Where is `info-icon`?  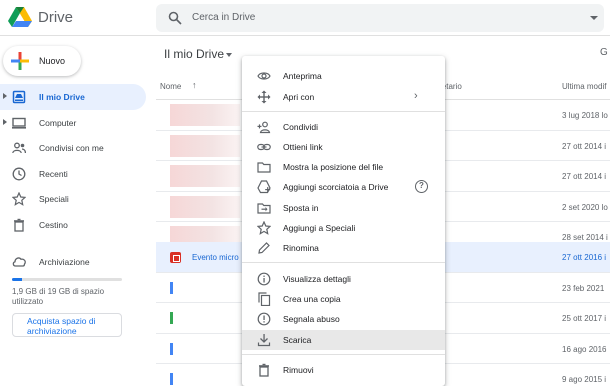
info-icon is located at coordinates (264, 279).